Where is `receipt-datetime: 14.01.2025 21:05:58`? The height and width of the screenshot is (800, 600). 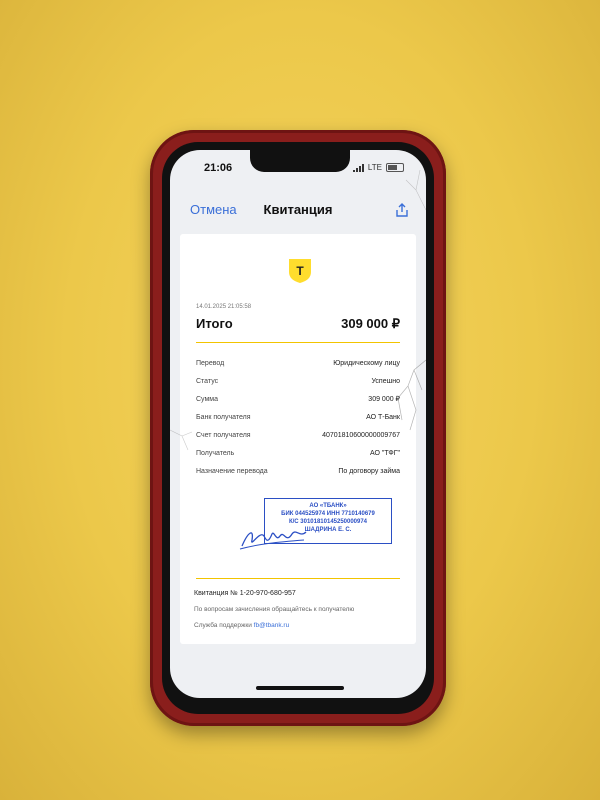 receipt-datetime: 14.01.2025 21:05:58 is located at coordinates (224, 307).